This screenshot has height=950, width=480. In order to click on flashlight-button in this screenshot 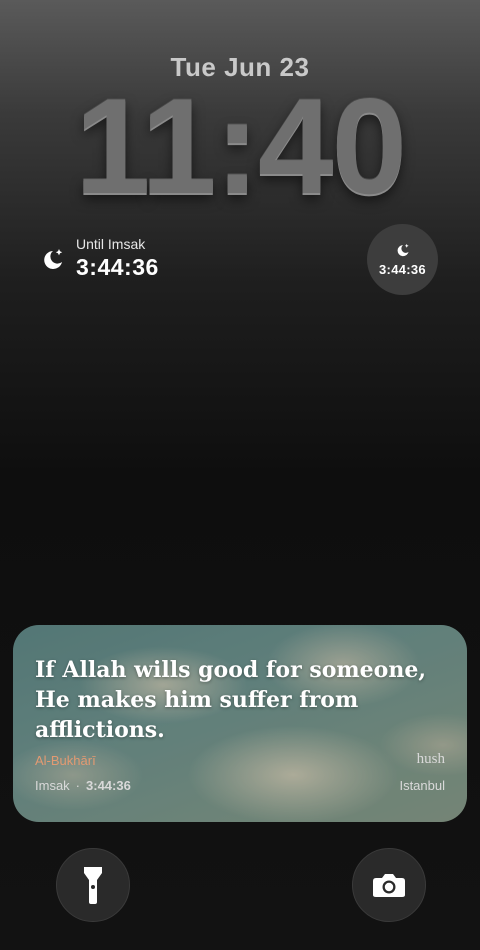, I will do `click(93, 885)`.